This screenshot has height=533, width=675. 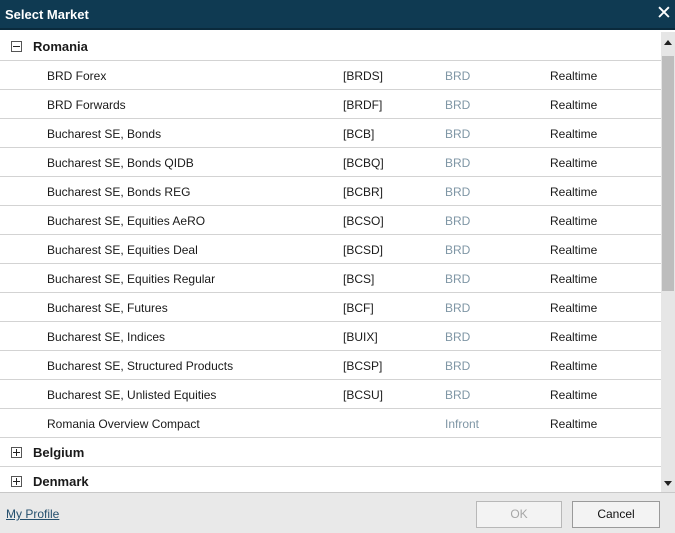 I want to click on chevron-up-icon, so click(x=668, y=42).